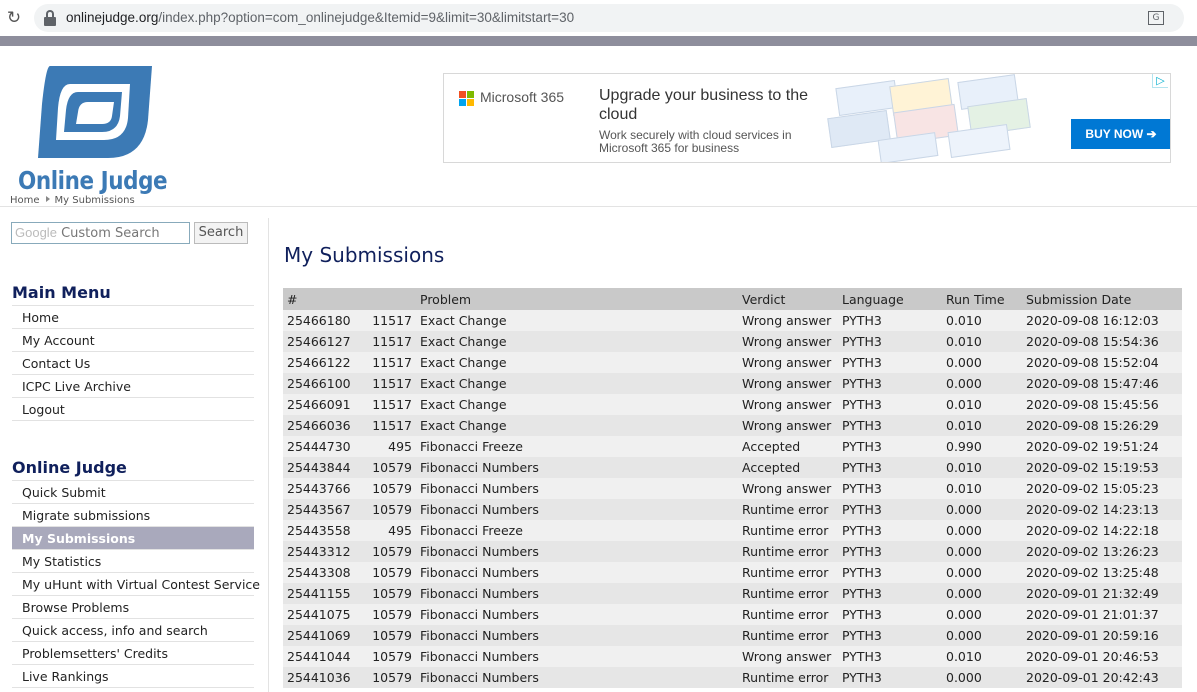 The image size is (1197, 692). Describe the element at coordinates (323, 299) in the screenshot. I see `column-header-id: #` at that location.